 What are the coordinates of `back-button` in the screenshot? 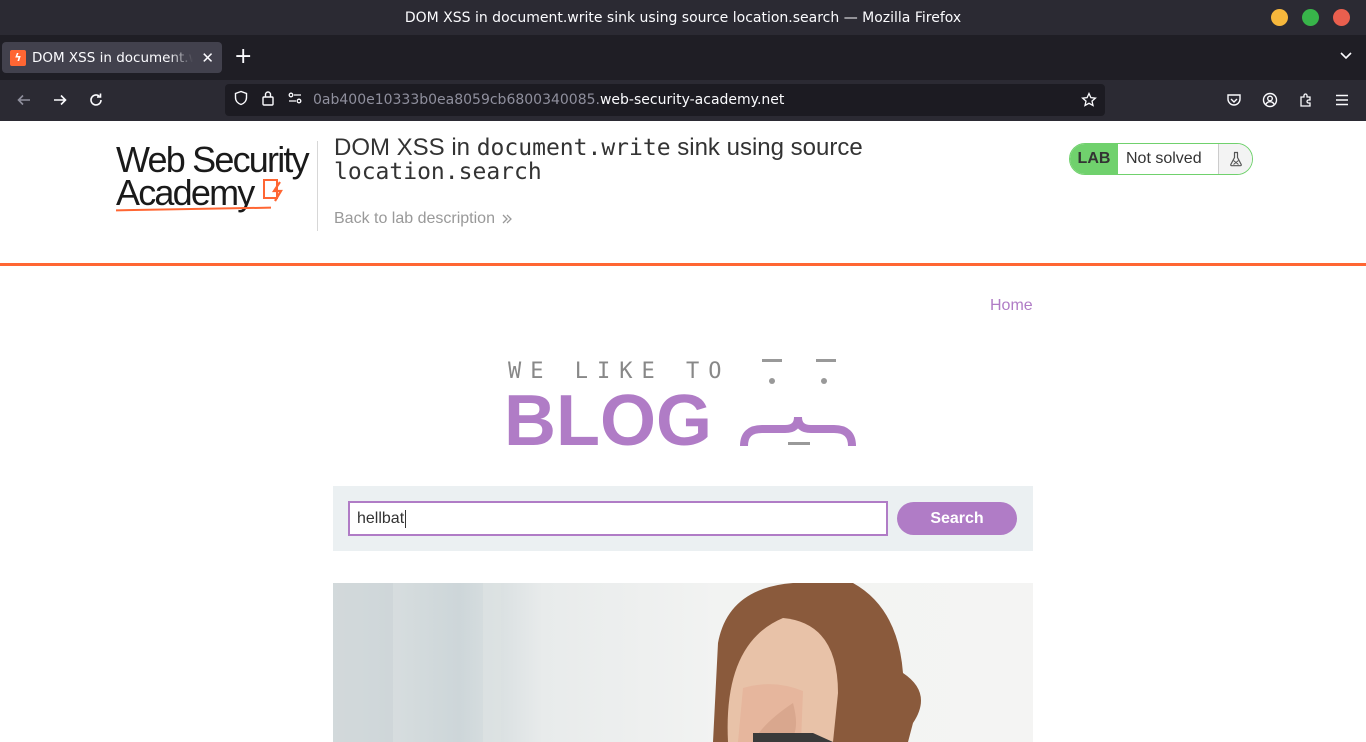 It's located at (24, 100).